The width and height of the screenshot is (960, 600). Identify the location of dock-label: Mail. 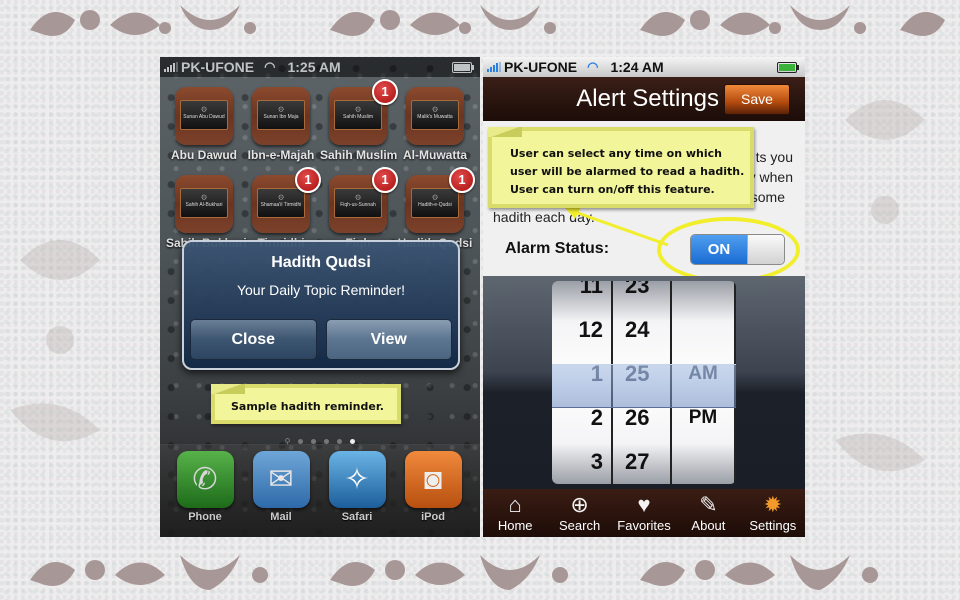
(281, 517).